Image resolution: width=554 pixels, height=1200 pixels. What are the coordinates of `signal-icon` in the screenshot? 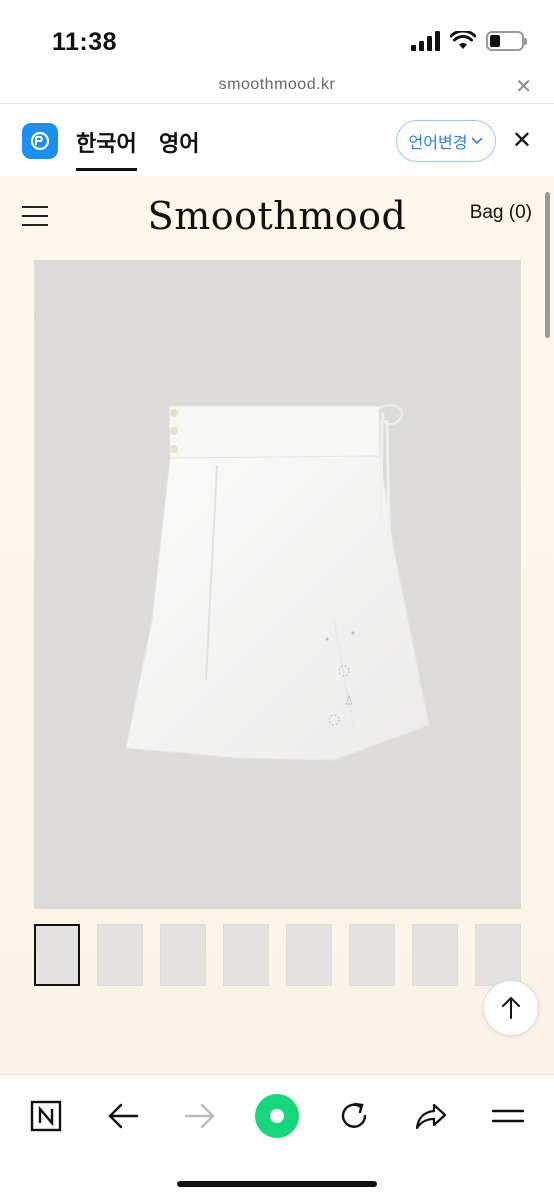 It's located at (425, 41).